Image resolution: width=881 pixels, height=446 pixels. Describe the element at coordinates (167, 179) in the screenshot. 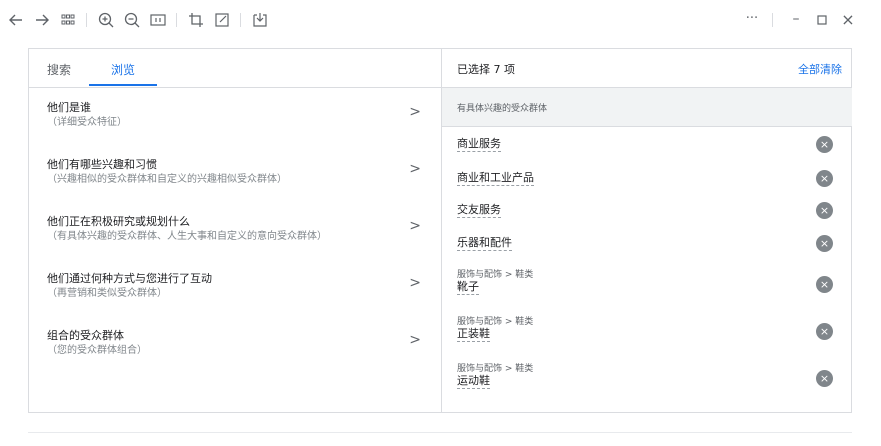

I see `category-subtitle: （兴趣相似的受众群体和自定义的兴趣相似受众群体）` at that location.